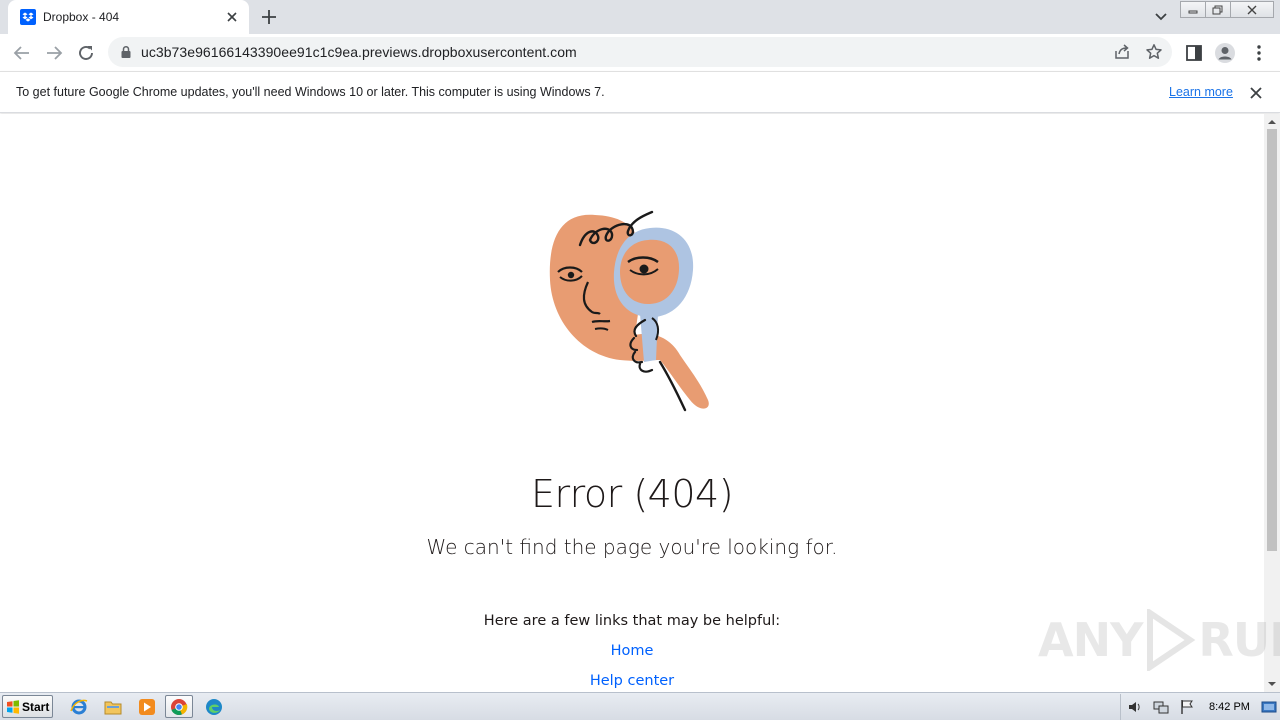 This screenshot has height=720, width=1280. I want to click on minimize-icon, so click(1193, 11).